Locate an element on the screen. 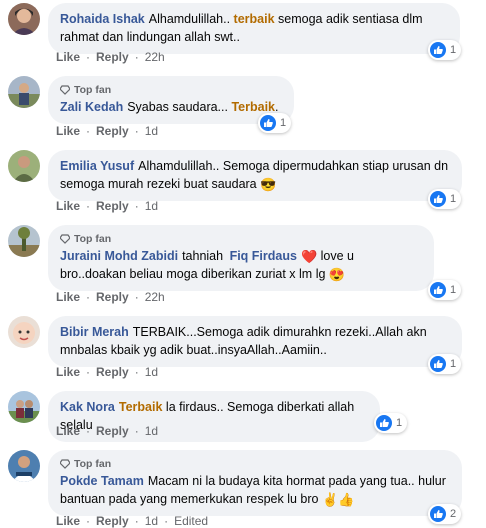 Image resolution: width=486 pixels, height=528 pixels. comment-author: Juraini Mohd Zabidi is located at coordinates (119, 256).